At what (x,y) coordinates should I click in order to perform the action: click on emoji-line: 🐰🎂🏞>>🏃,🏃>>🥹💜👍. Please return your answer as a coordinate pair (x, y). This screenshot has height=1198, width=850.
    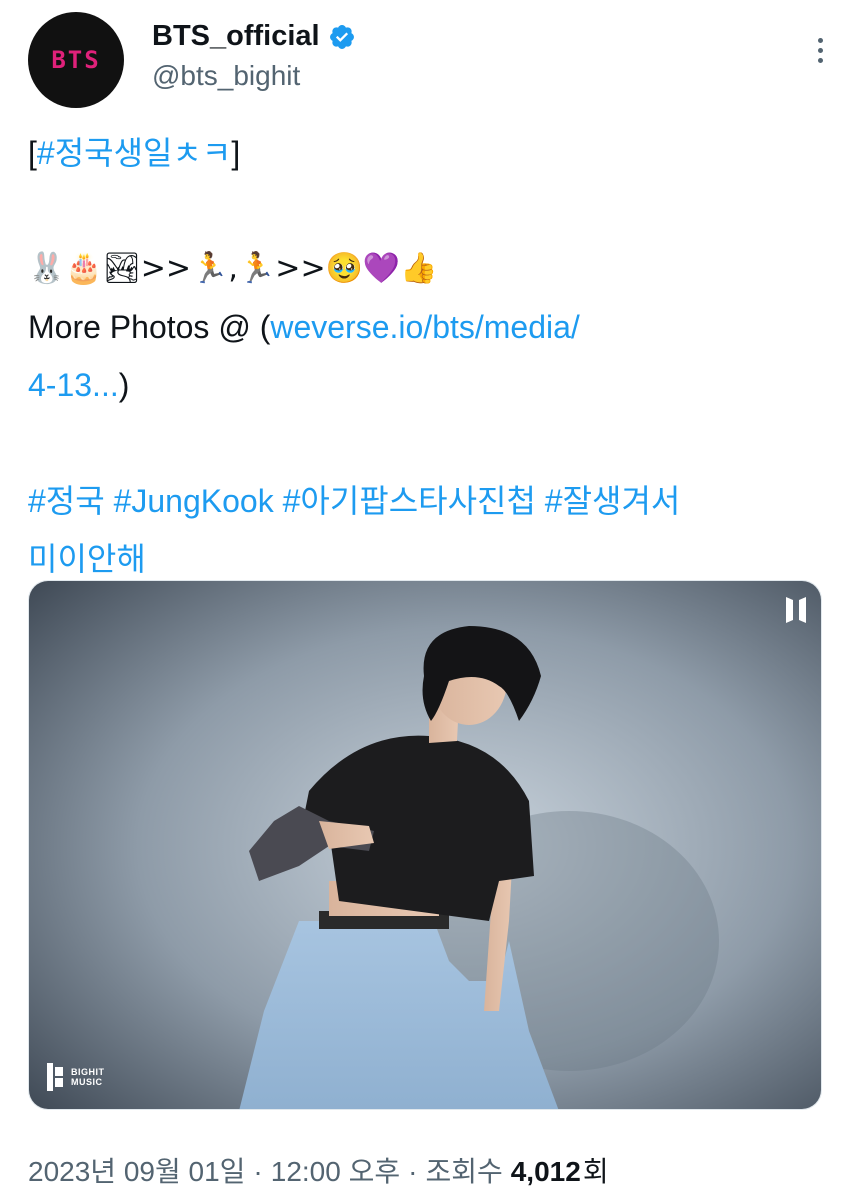
    Looking at the image, I should click on (233, 268).